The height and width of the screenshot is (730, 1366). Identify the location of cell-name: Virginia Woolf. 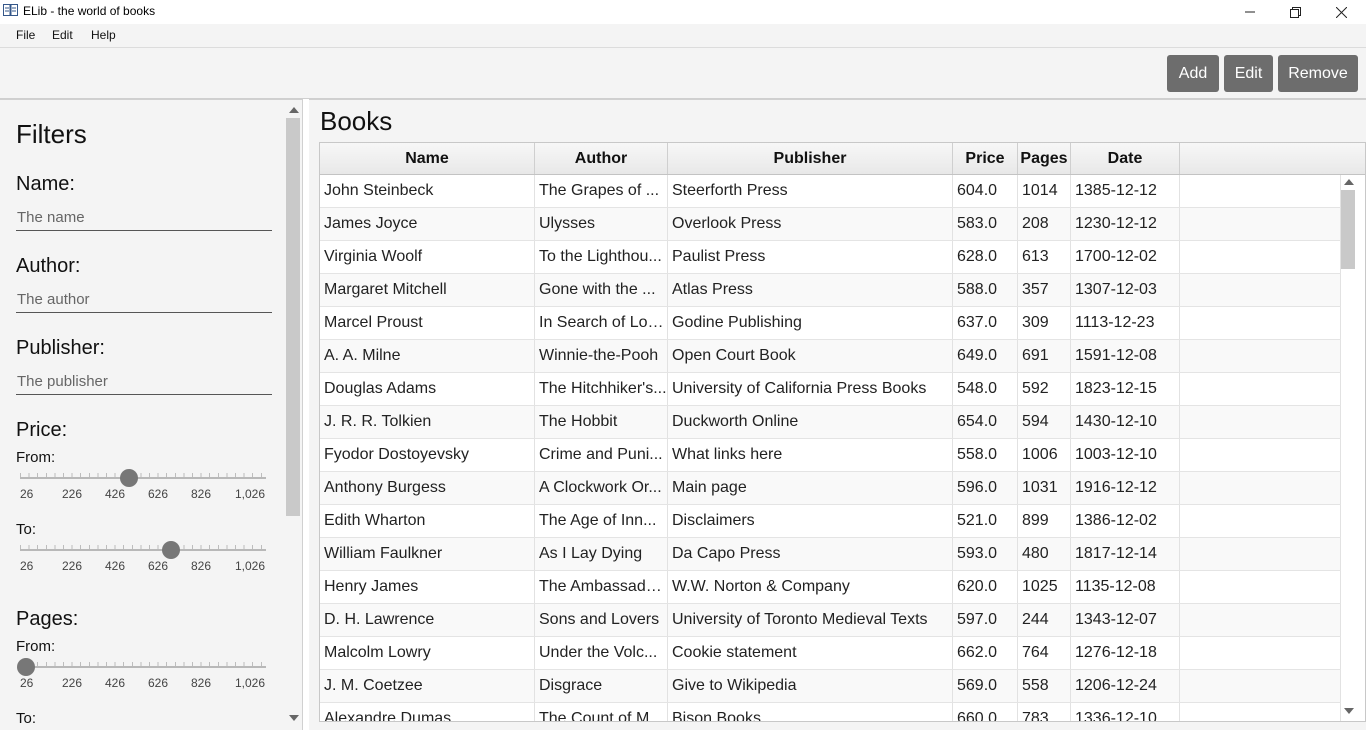
(427, 257).